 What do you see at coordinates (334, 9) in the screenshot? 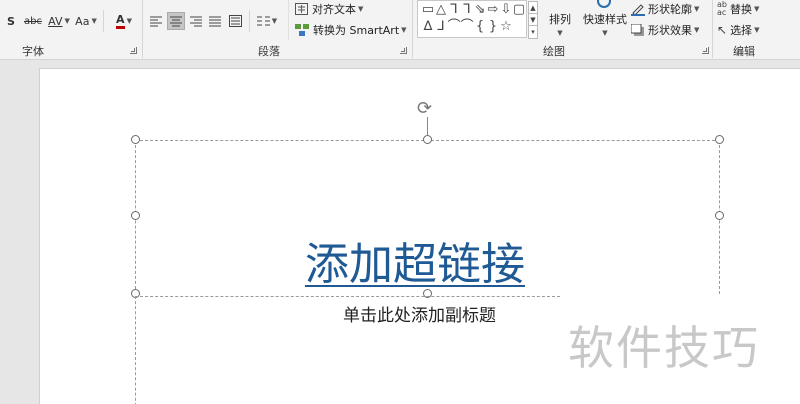
I see `align-text-label: 对齐文本` at bounding box center [334, 9].